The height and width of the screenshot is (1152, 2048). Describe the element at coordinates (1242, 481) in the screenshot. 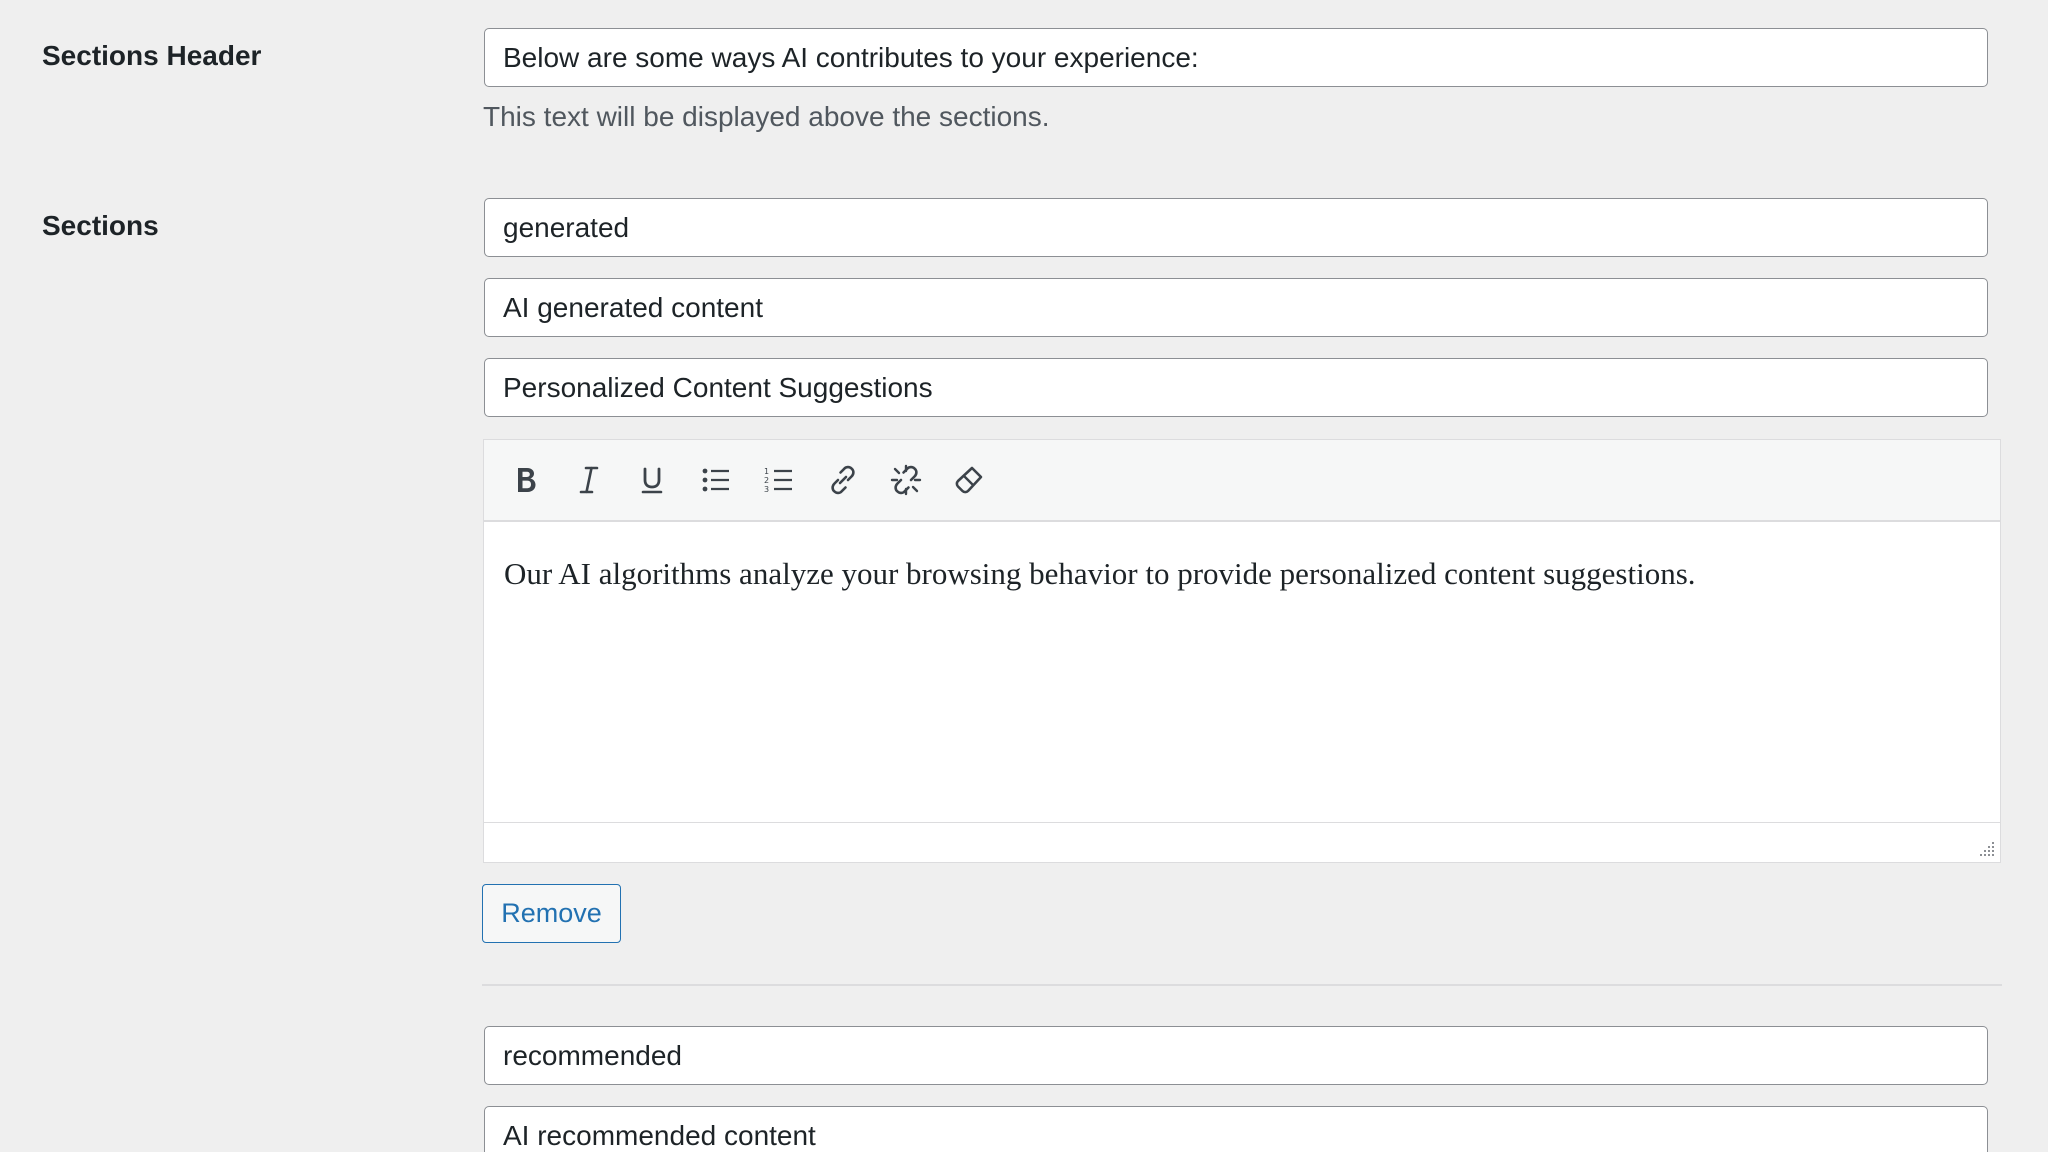

I see `editor-toolbar: 1 2 3` at that location.